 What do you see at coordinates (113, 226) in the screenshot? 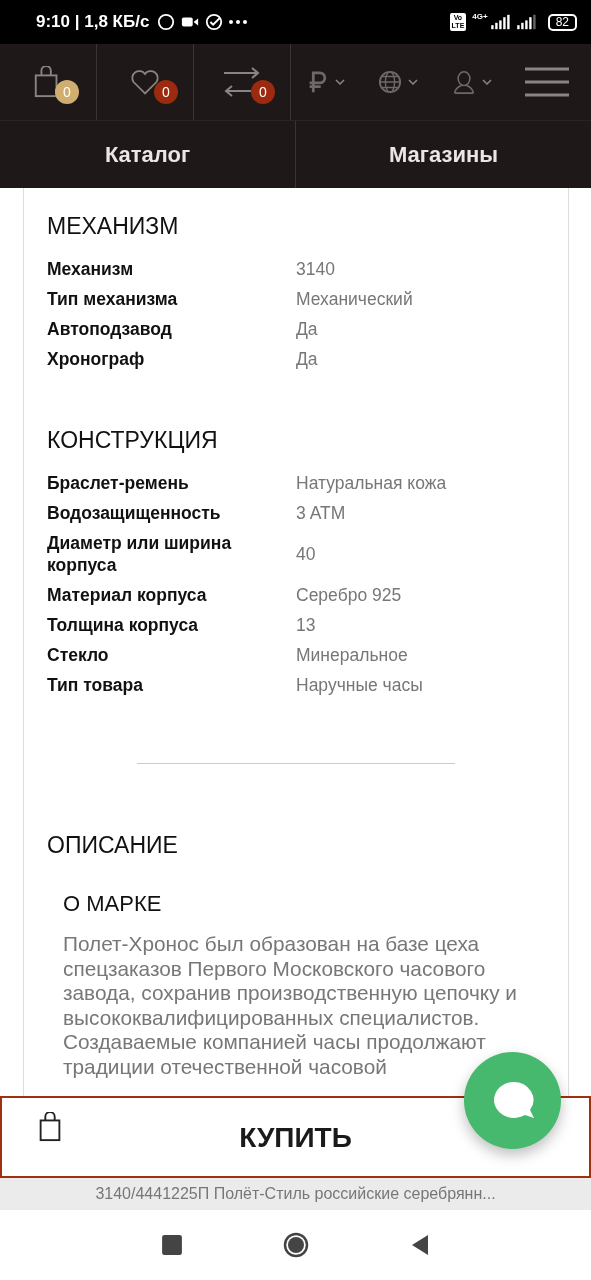
I see `section-title: МЕХАНИЗМ` at bounding box center [113, 226].